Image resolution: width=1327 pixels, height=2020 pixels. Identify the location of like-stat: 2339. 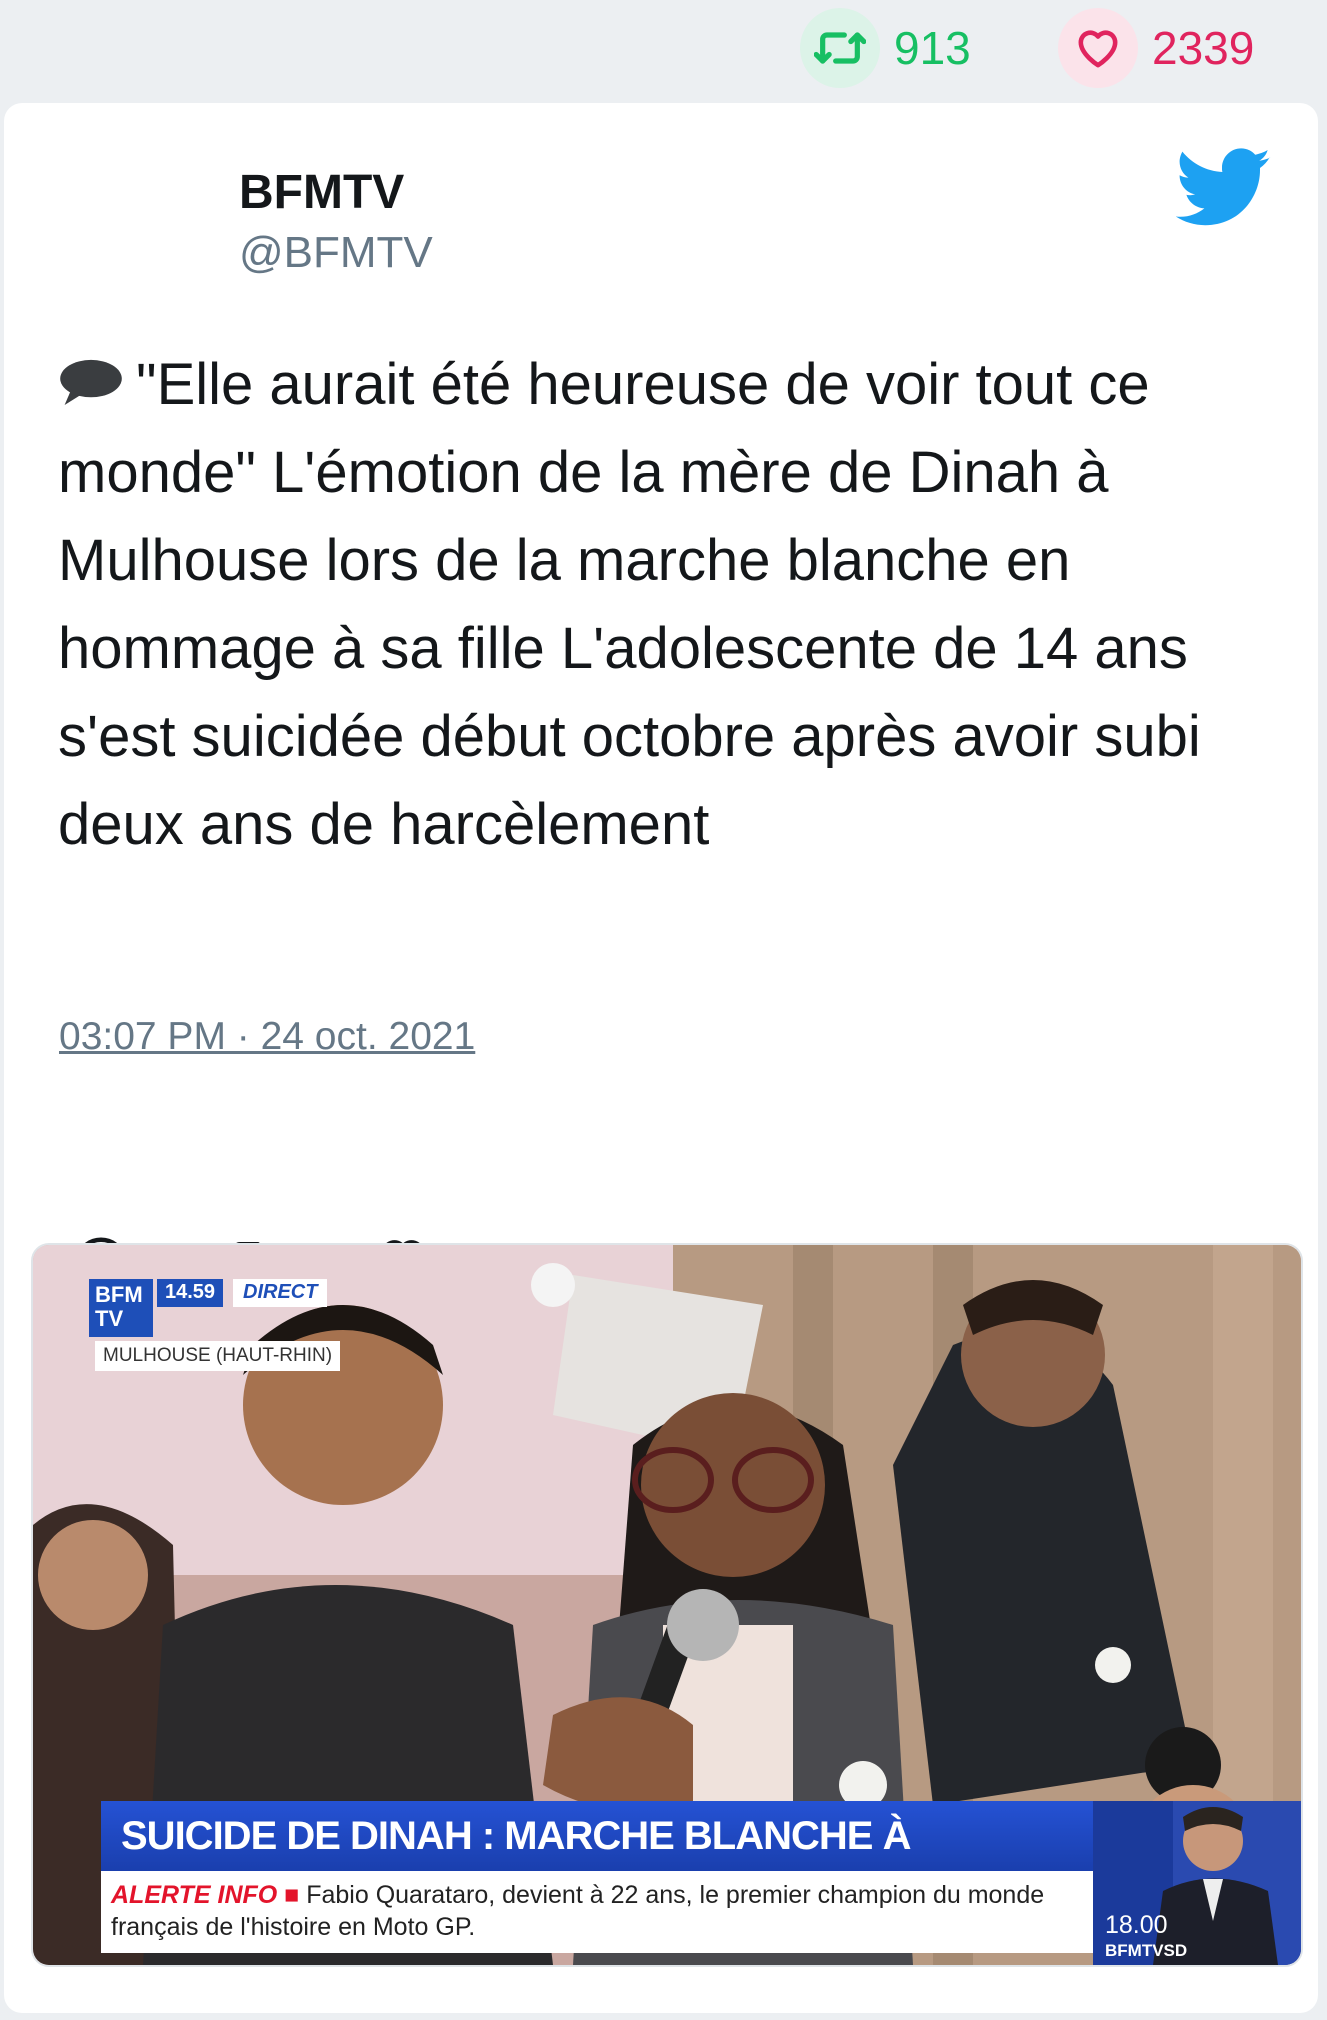
(1156, 48).